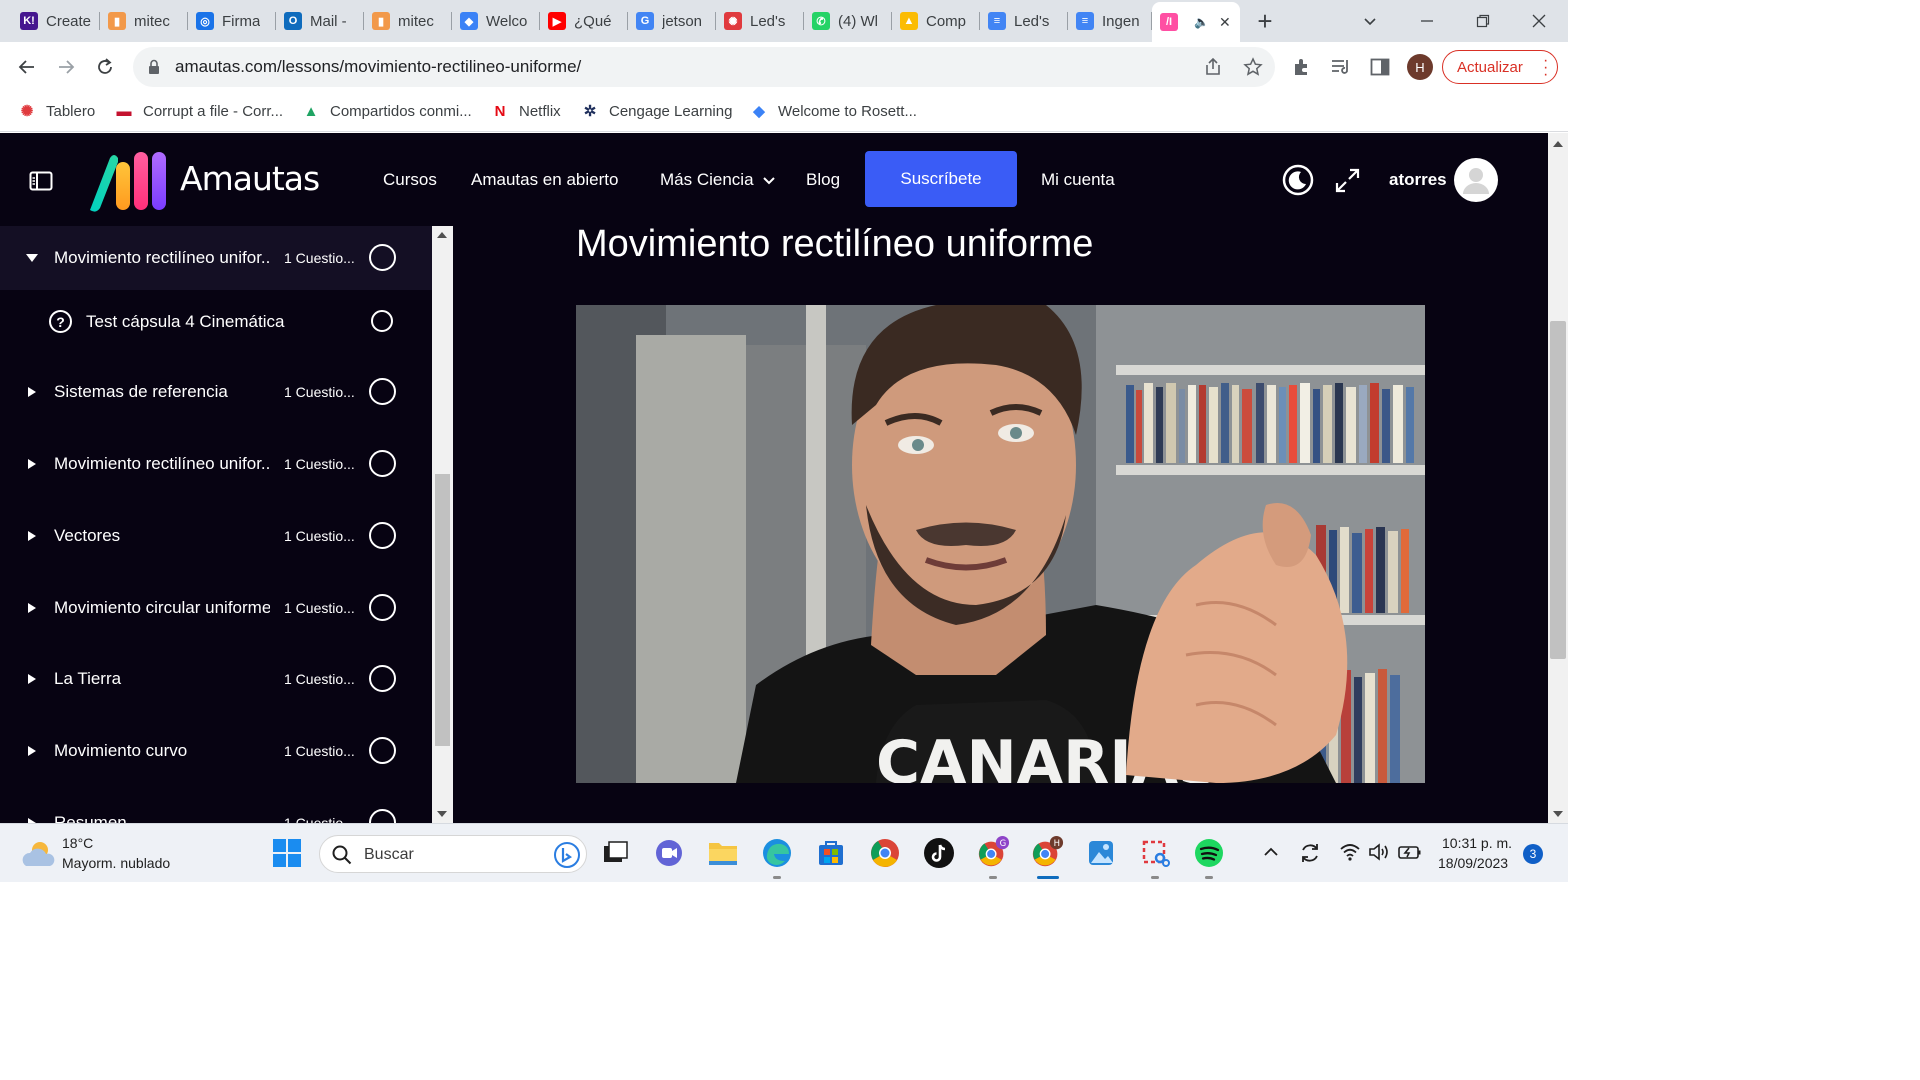 The image size is (1920, 1080). I want to click on close-window-icon, so click(1539, 21).